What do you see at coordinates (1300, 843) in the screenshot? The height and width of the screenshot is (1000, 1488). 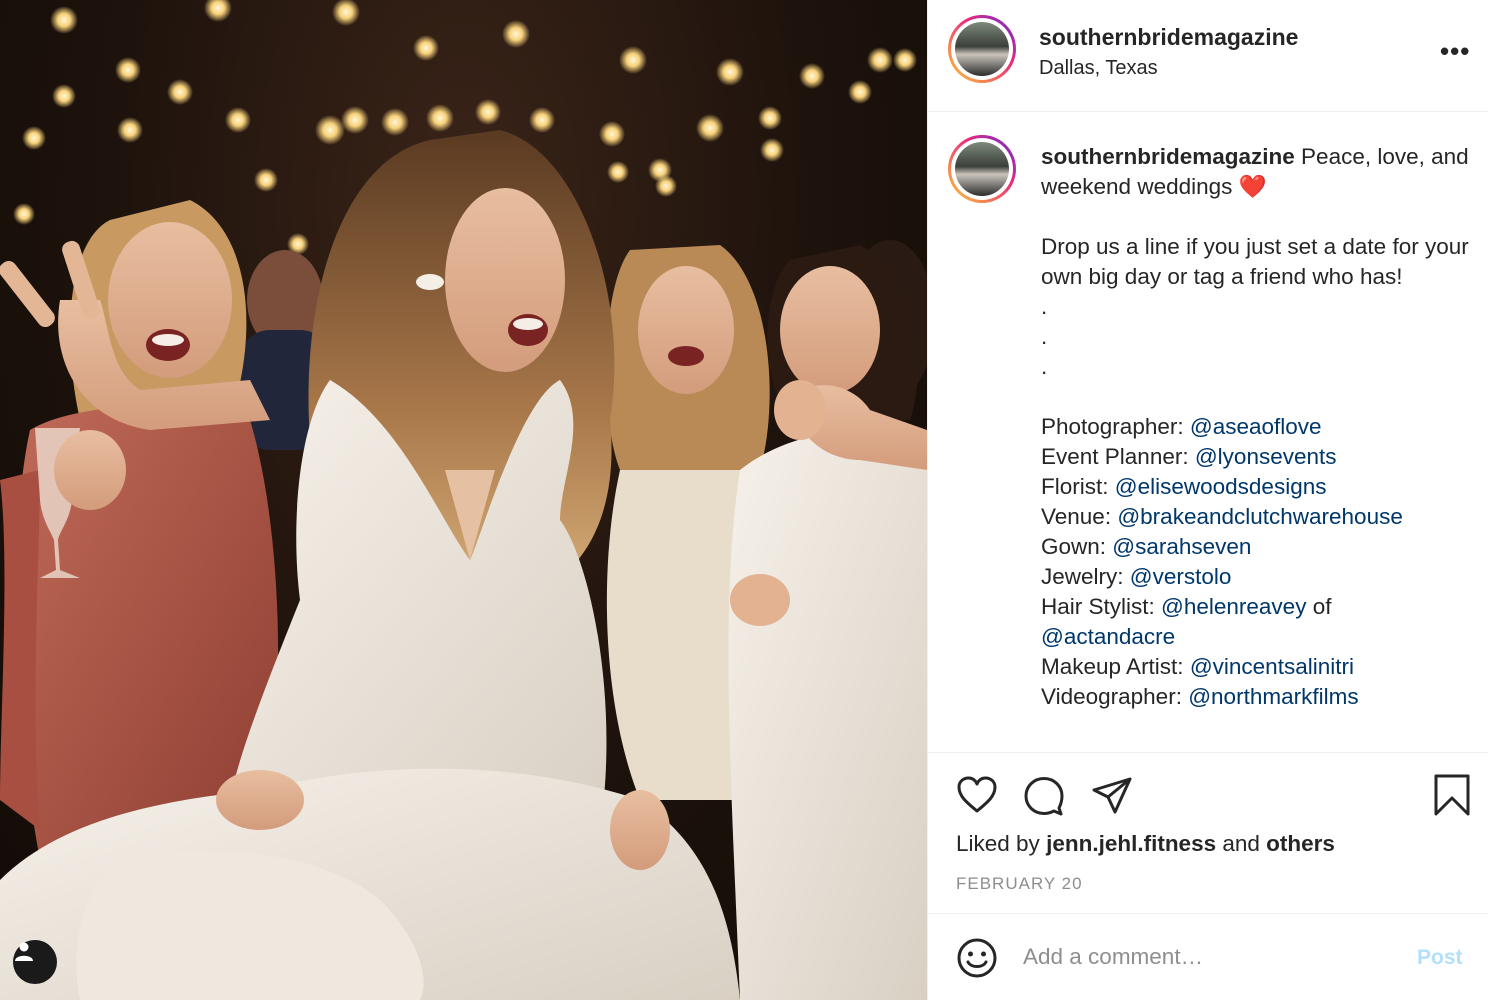 I see `liked-by-others: others` at bounding box center [1300, 843].